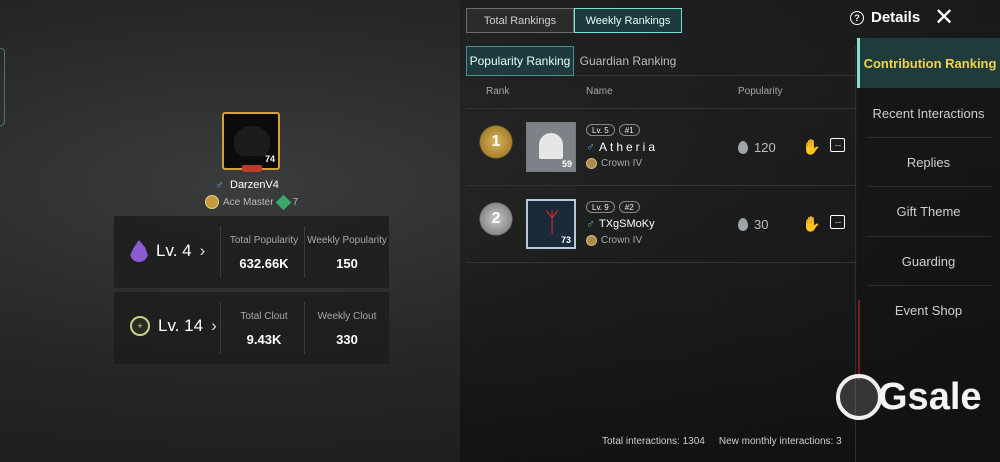 The width and height of the screenshot is (1000, 462). I want to click on tab-popularity-ranking: Popularity Ranking, so click(520, 61).